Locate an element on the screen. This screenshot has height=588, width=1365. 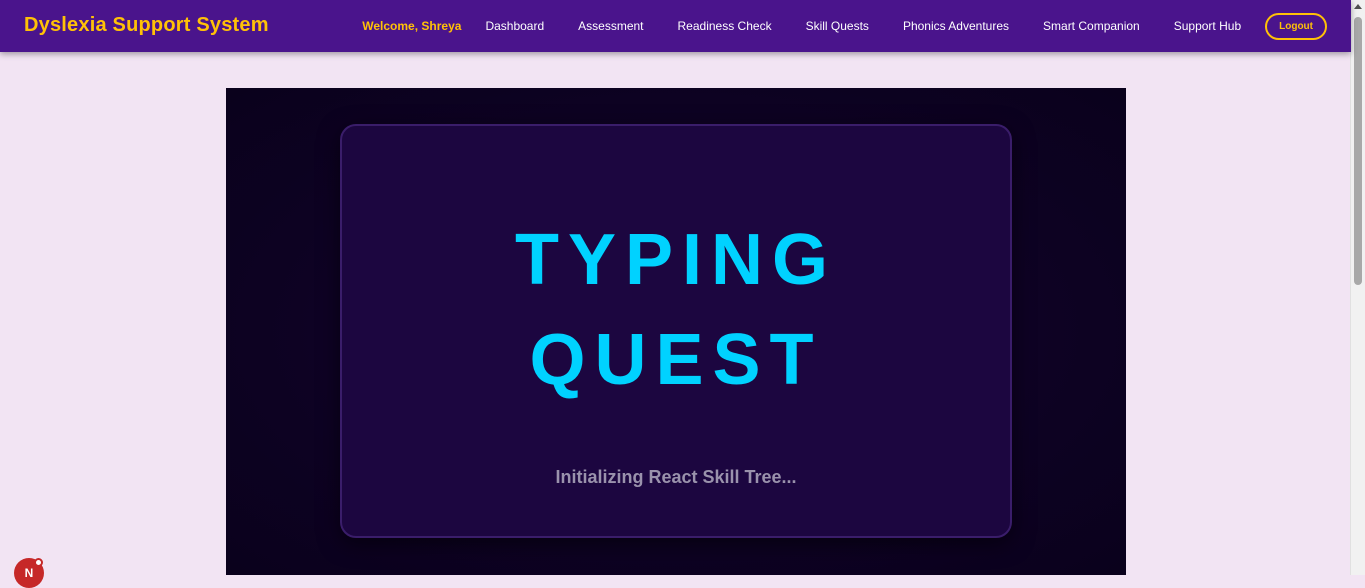
nav-skill-quests: Skill Quests is located at coordinates (837, 26).